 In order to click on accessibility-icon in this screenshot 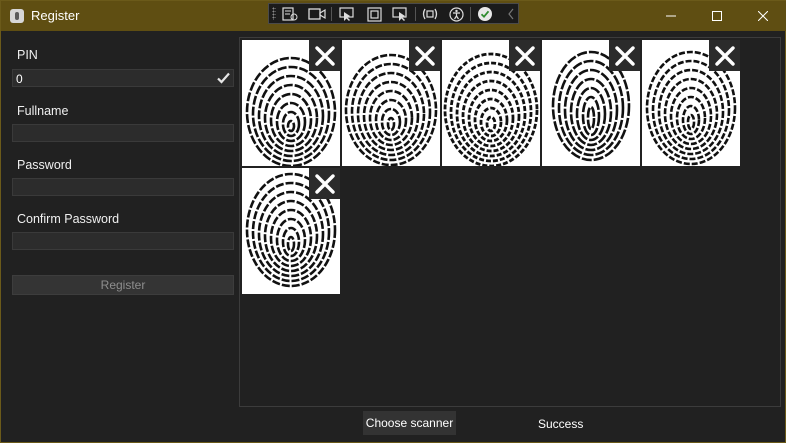, I will do `click(456, 14)`.